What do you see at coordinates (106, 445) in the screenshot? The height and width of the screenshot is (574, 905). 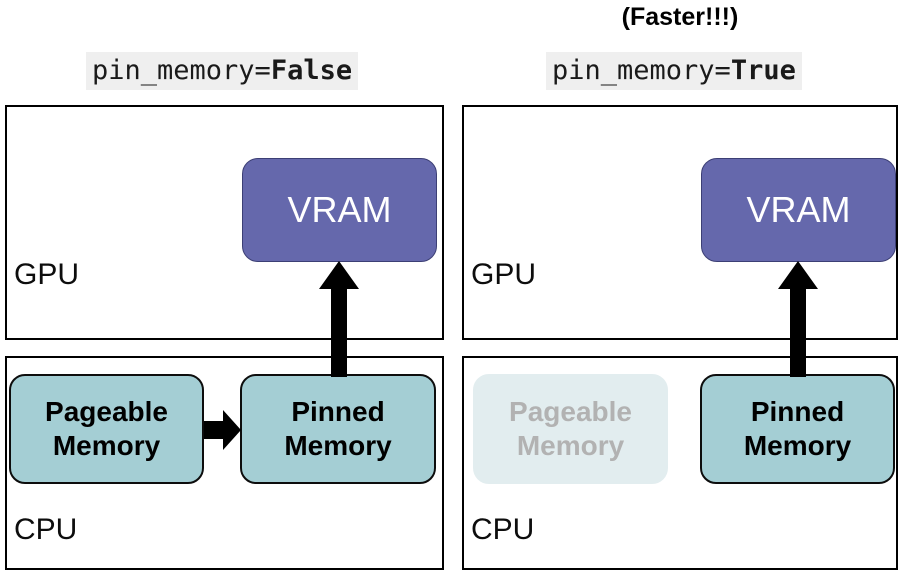 I see `pageable-memory-line2-left: Memory` at bounding box center [106, 445].